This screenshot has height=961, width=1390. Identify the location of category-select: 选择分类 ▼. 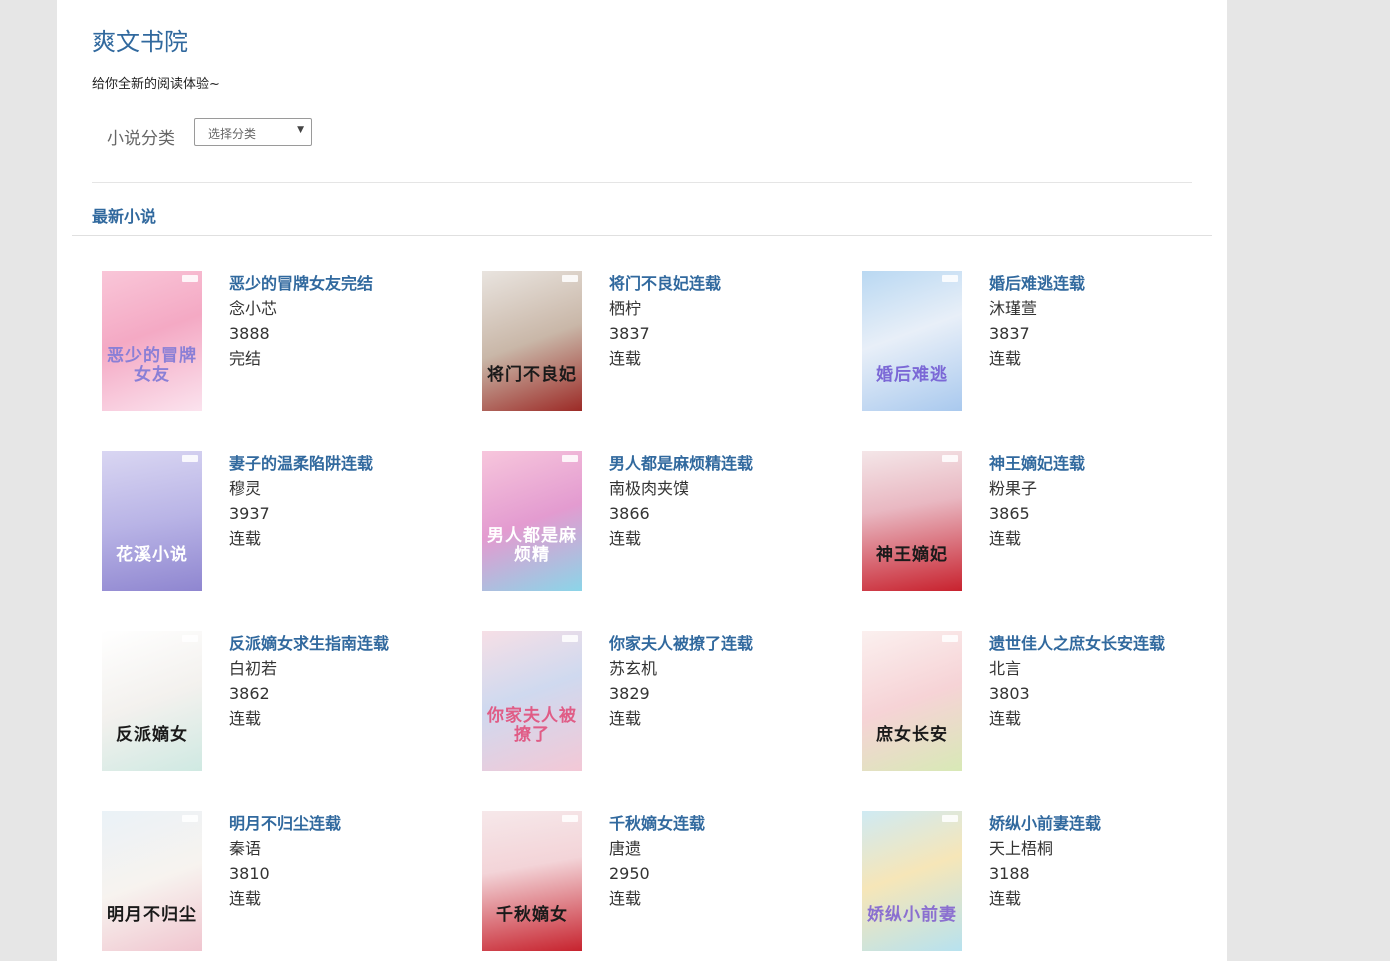
(253, 132).